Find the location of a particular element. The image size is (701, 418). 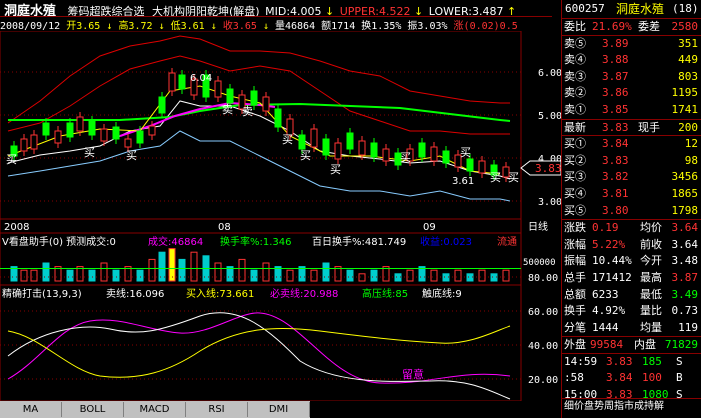

tab-ma: MA is located at coordinates (31, 409).